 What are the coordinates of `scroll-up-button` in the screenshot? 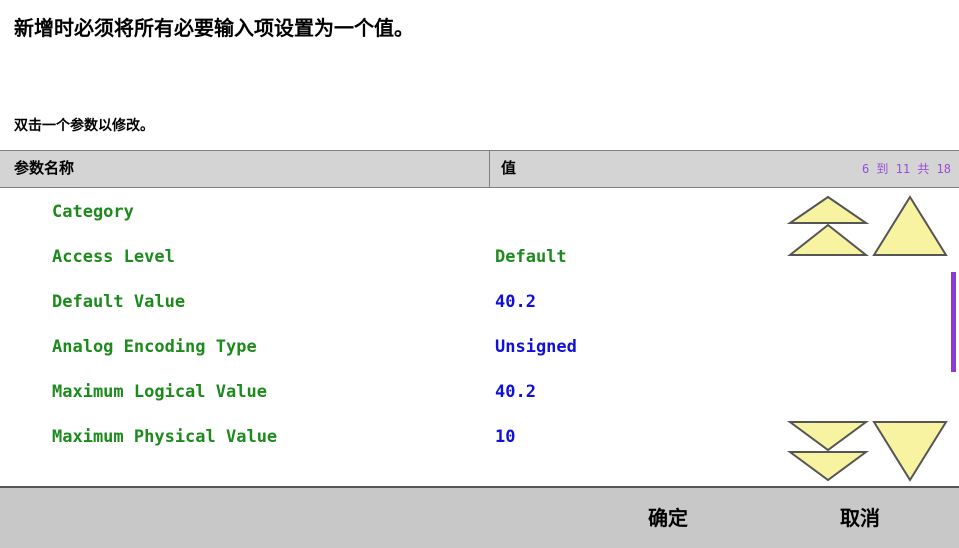 It's located at (910, 226).